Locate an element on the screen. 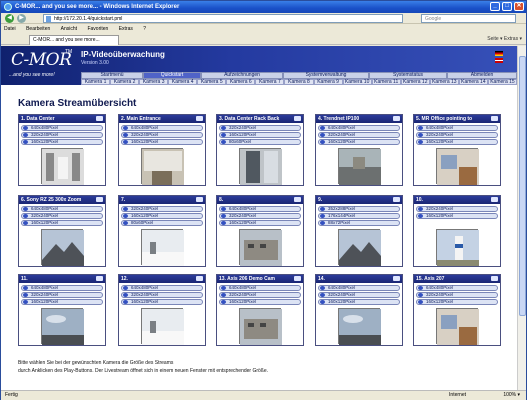  menu-file: Datei is located at coordinates (10, 29).